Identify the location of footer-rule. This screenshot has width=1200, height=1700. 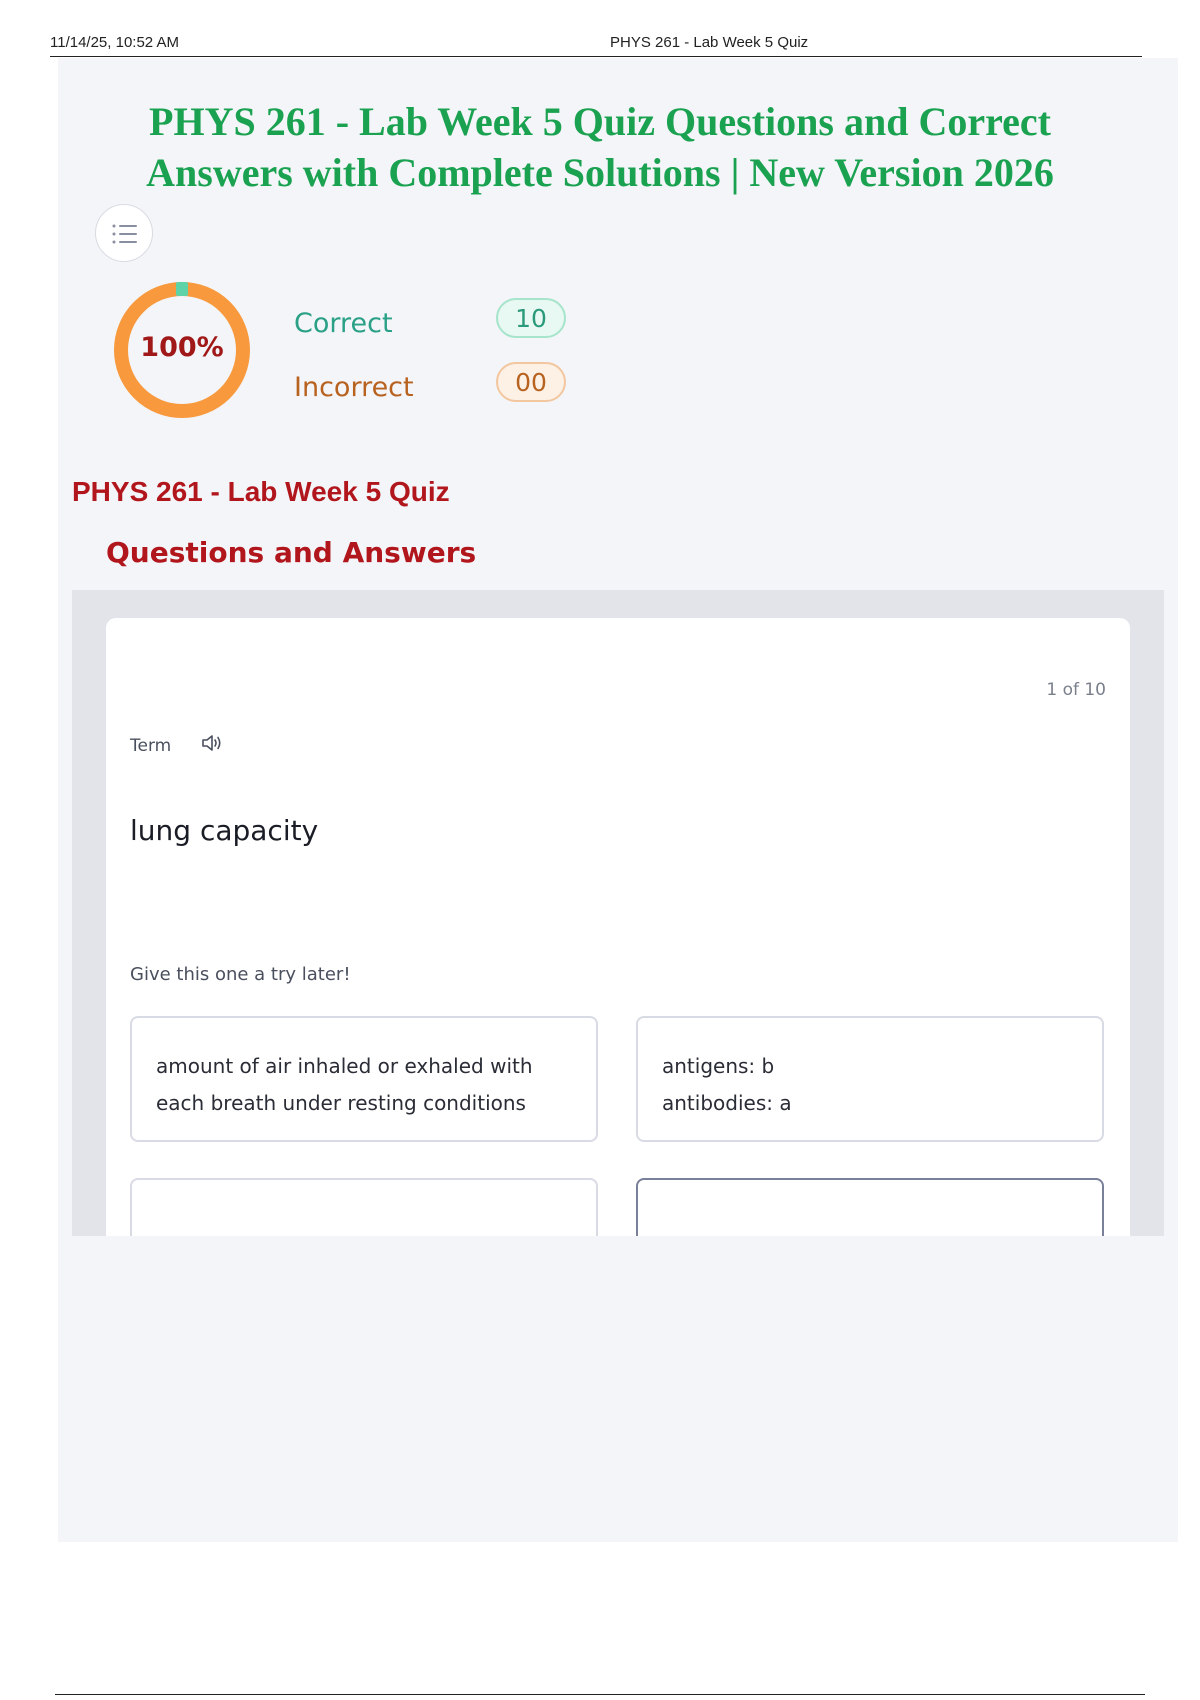
(600, 1694).